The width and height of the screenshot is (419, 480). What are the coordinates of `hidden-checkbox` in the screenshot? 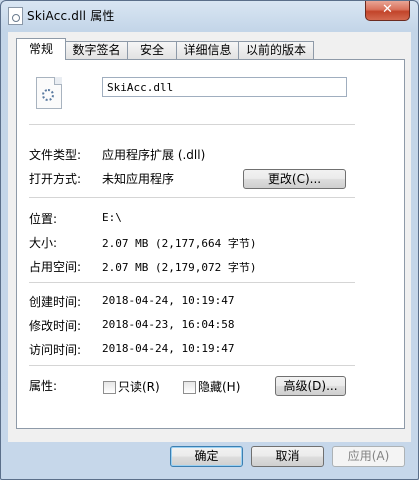 It's located at (189, 387).